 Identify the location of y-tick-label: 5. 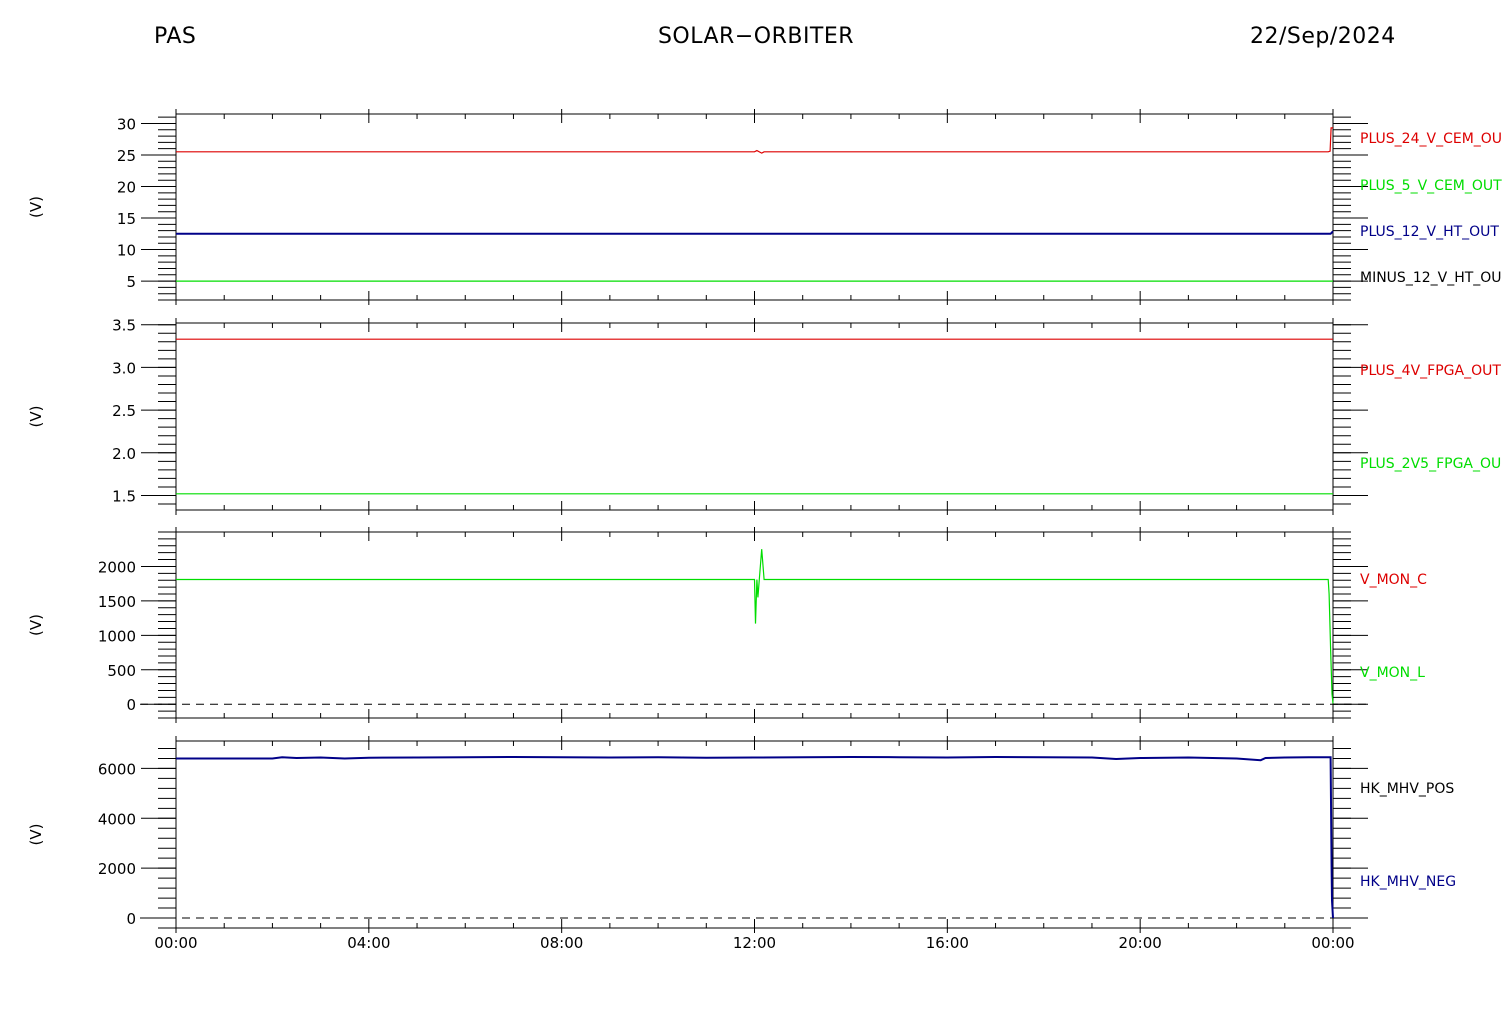
(131, 282).